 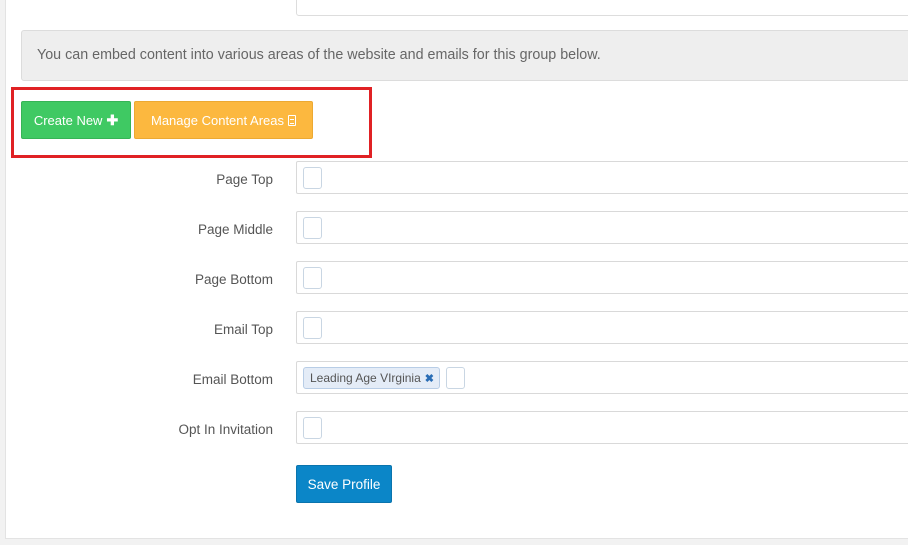 What do you see at coordinates (112, 120) in the screenshot?
I see `plus-icon: ✚` at bounding box center [112, 120].